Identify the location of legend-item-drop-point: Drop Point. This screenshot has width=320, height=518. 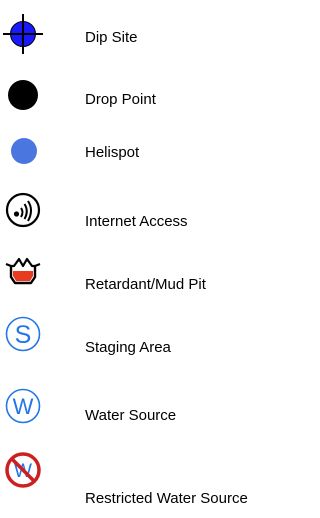
(147, 96).